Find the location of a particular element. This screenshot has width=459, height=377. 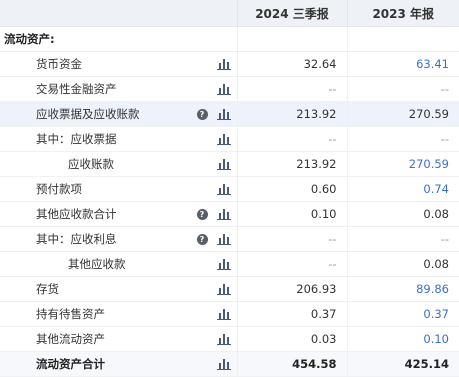

table-row: 其他应收款 -- 0.08 is located at coordinates (229, 264).